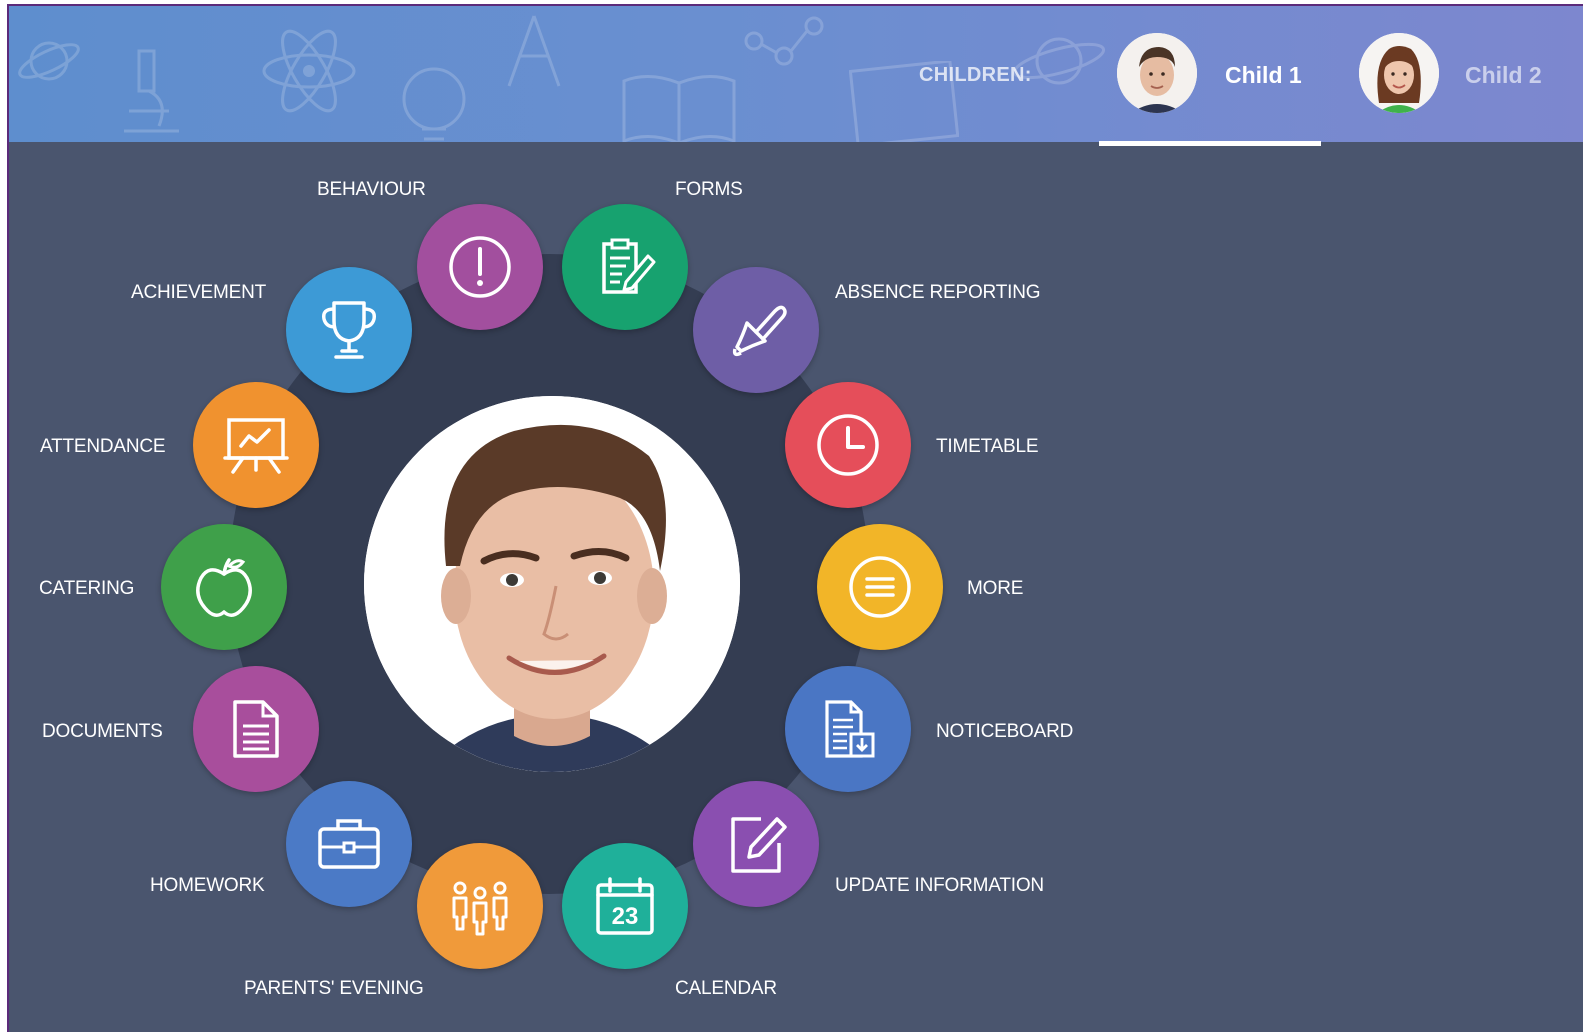 The width and height of the screenshot is (1590, 1032). Describe the element at coordinates (534, 51) in the screenshot. I see `compass-doodle-icon` at that location.